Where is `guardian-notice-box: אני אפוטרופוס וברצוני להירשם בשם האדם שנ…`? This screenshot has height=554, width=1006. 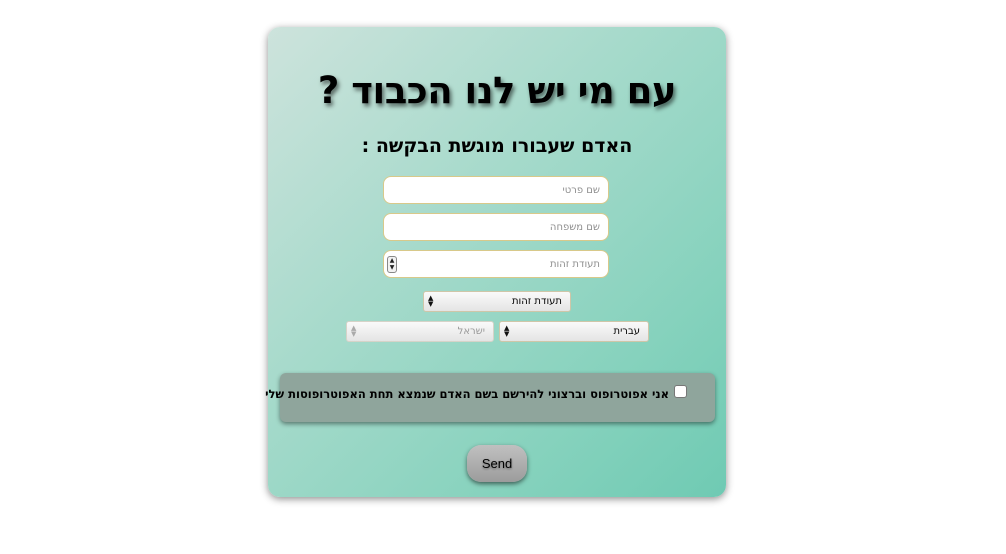
guardian-notice-box: אני אפוטרופוס וברצוני להירשם בשם האדם שנ… is located at coordinates (490, 397).